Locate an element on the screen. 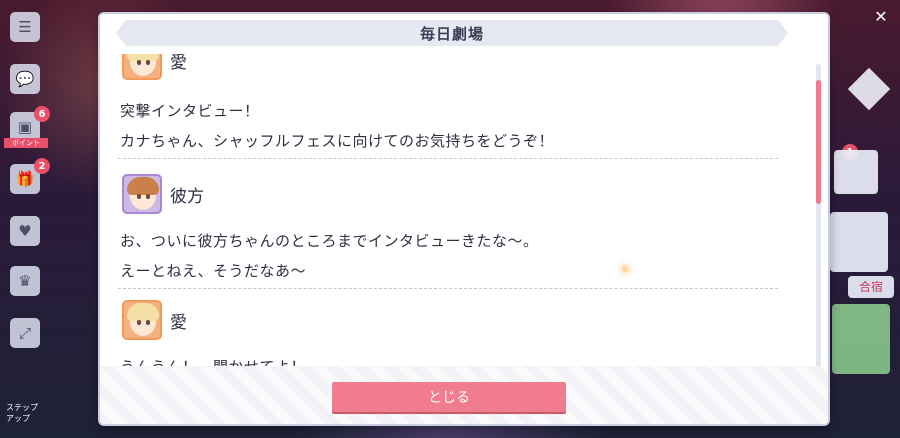 Image resolution: width=900 pixels, height=438 pixels. points-ribbon: ポイント is located at coordinates (26, 143).